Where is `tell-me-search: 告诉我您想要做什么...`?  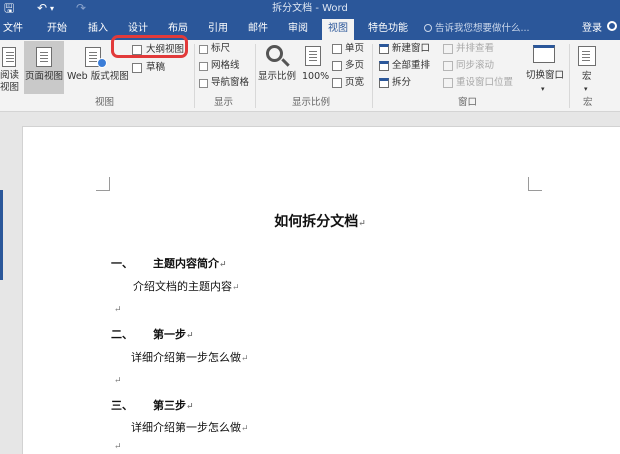
tell-me-search: 告诉我您想要做什么... is located at coordinates (477, 28).